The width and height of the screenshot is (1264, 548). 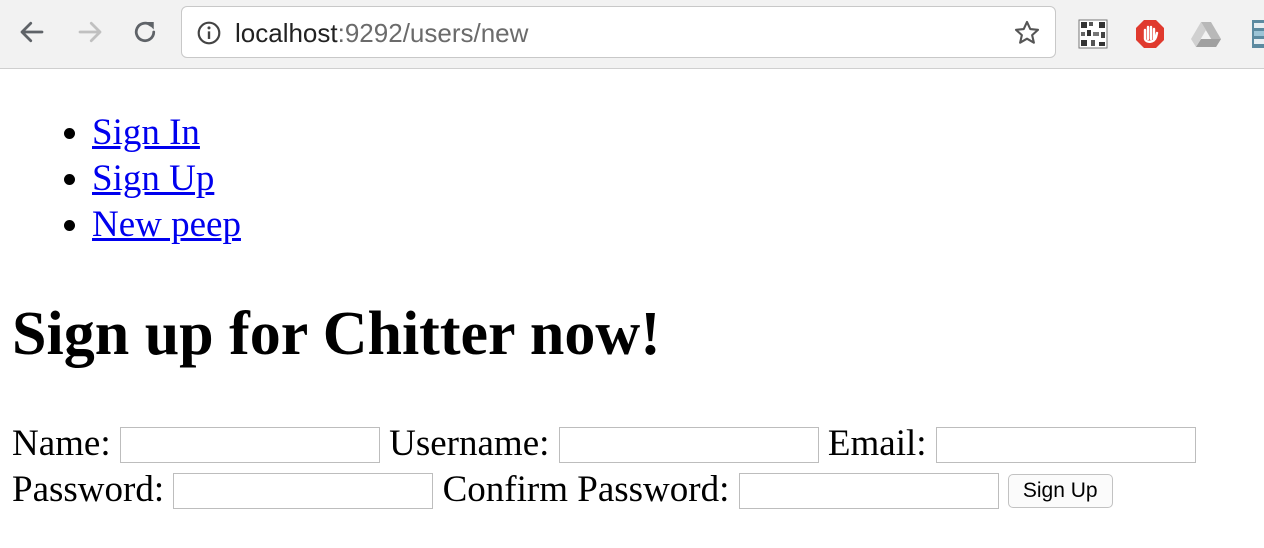 What do you see at coordinates (209, 33) in the screenshot?
I see `info-icon` at bounding box center [209, 33].